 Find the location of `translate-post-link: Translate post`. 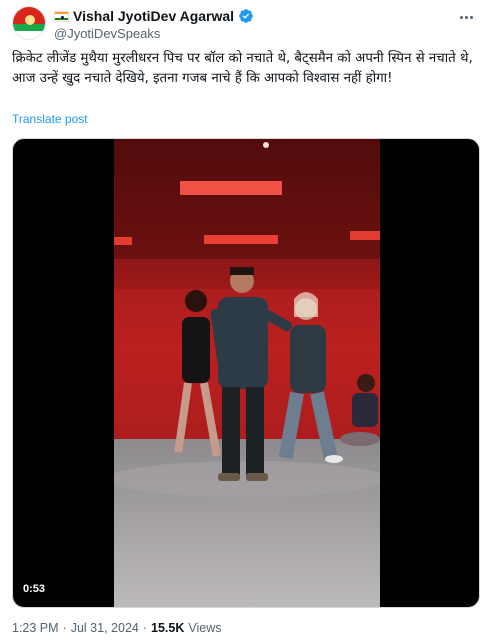

translate-post-link: Translate post is located at coordinates (50, 119).